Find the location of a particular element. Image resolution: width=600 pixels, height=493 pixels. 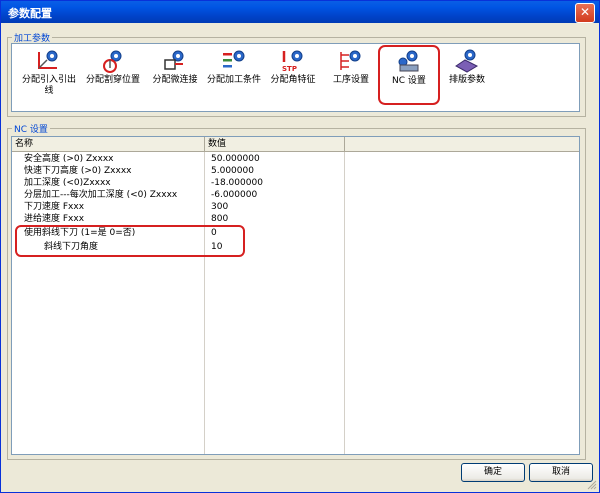

tool-nesting-parameter: 排版参数 is located at coordinates (467, 76).